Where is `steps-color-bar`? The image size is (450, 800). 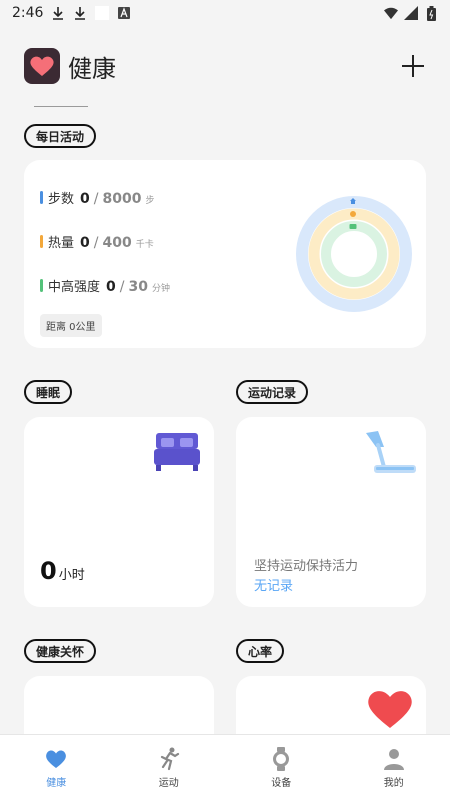
steps-color-bar is located at coordinates (41, 197).